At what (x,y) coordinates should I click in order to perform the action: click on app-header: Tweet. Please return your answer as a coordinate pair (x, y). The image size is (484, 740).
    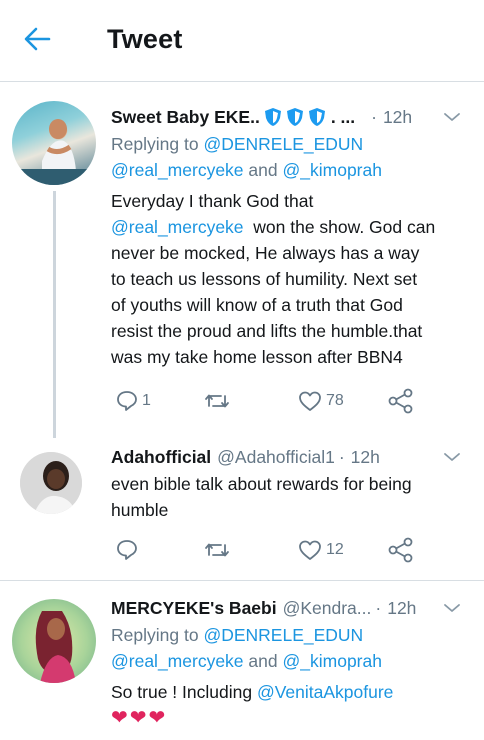
    Looking at the image, I should click on (242, 41).